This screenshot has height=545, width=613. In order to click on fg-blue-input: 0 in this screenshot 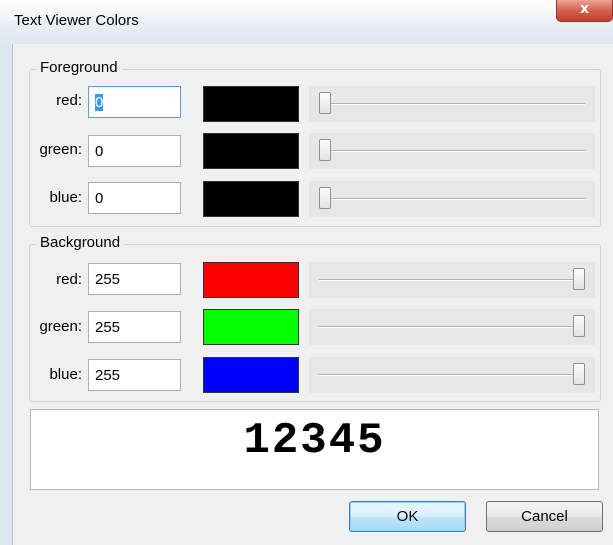, I will do `click(134, 198)`.